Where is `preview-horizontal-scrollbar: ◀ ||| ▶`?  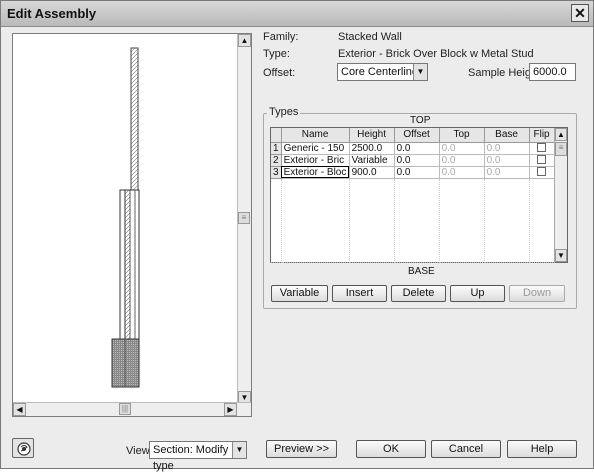 preview-horizontal-scrollbar: ◀ ||| ▶ is located at coordinates (132, 409).